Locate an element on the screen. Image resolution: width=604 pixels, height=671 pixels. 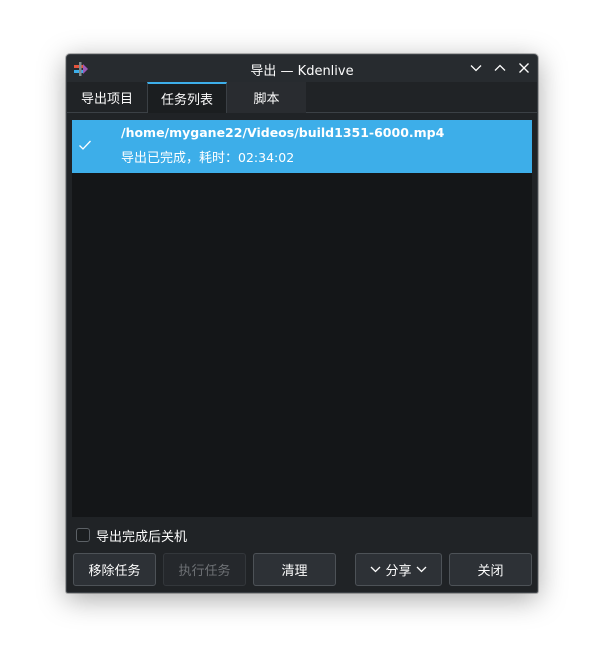
close-icon is located at coordinates (524, 68).